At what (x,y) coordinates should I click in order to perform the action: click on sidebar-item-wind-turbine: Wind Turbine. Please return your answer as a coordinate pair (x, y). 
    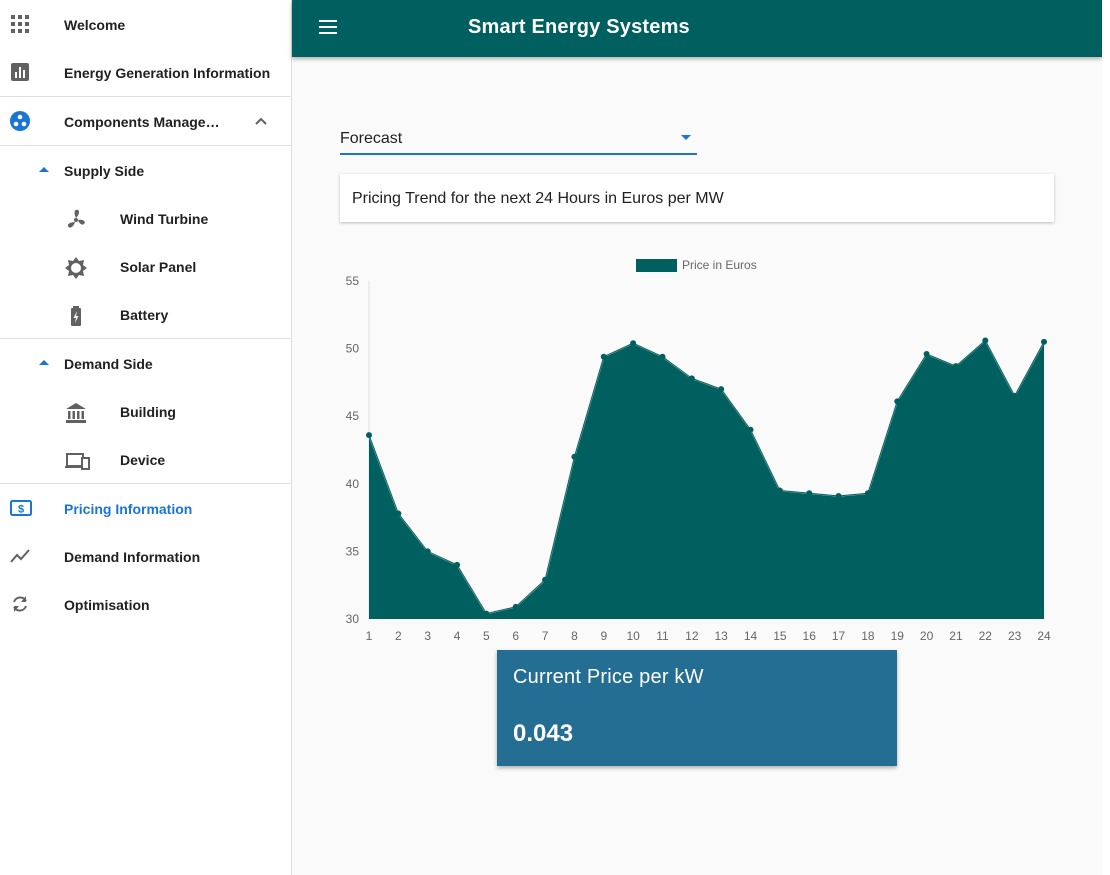
    Looking at the image, I should click on (145, 218).